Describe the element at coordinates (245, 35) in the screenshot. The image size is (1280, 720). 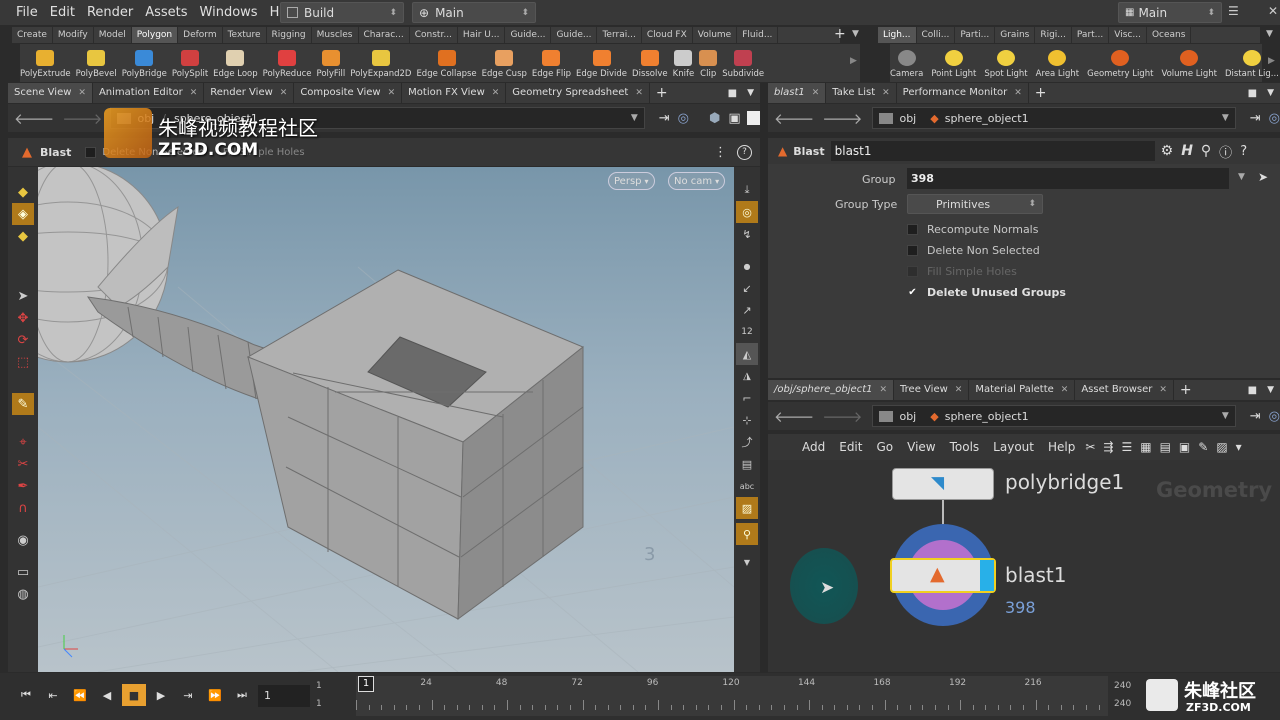
I see `shelf-tab-5: Texture` at that location.